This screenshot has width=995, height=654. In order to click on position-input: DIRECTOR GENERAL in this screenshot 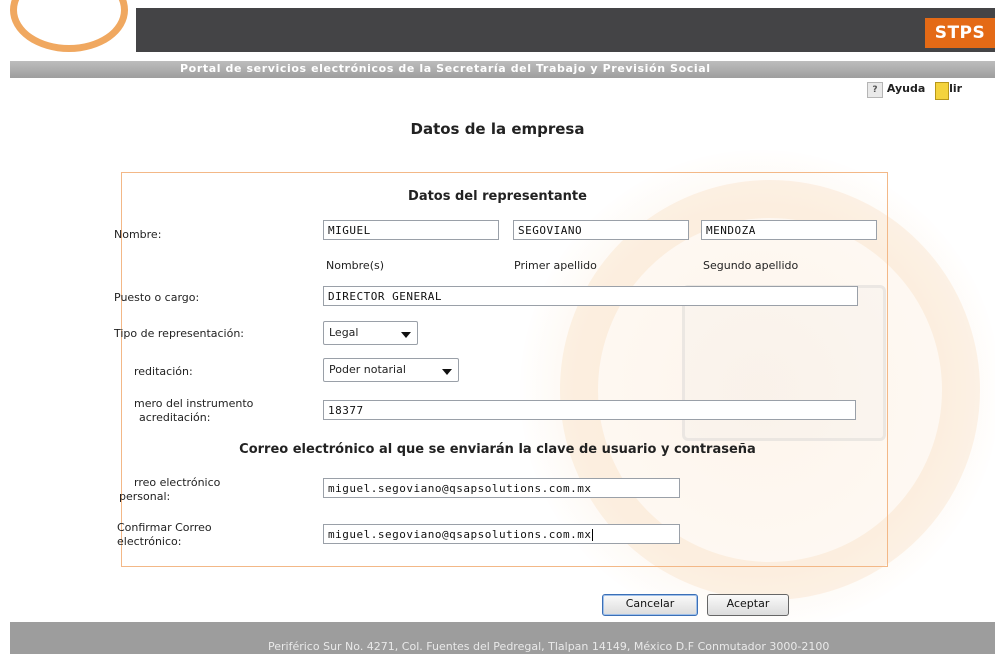, I will do `click(590, 296)`.